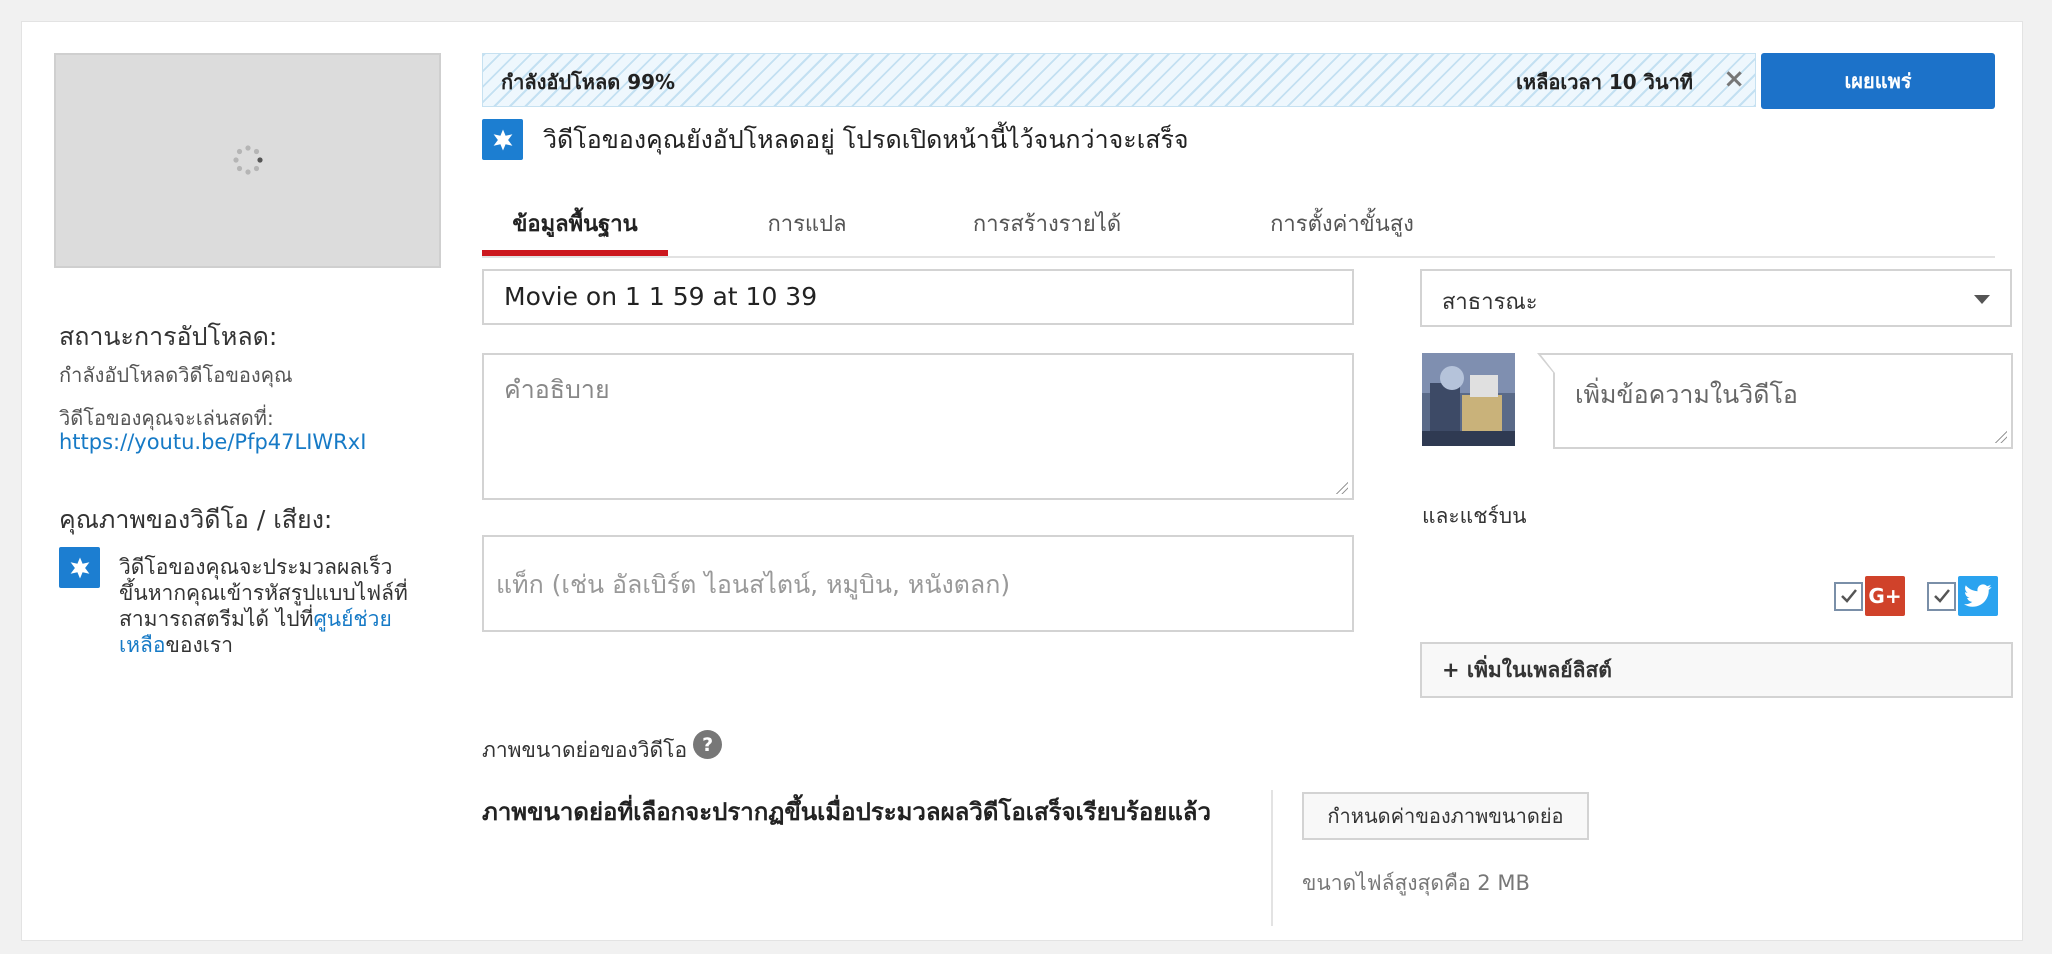  Describe the element at coordinates (918, 426) in the screenshot. I see `description-textarea: คำอธิบาย` at that location.